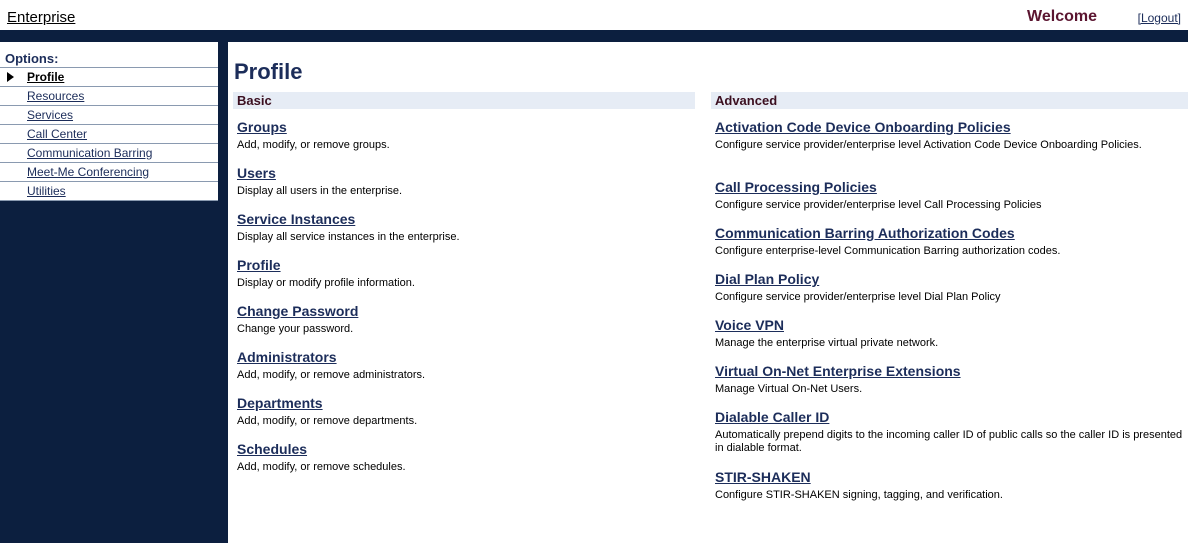  I want to click on dial-plan-policy-link: Dial Plan Policy, so click(858, 279).